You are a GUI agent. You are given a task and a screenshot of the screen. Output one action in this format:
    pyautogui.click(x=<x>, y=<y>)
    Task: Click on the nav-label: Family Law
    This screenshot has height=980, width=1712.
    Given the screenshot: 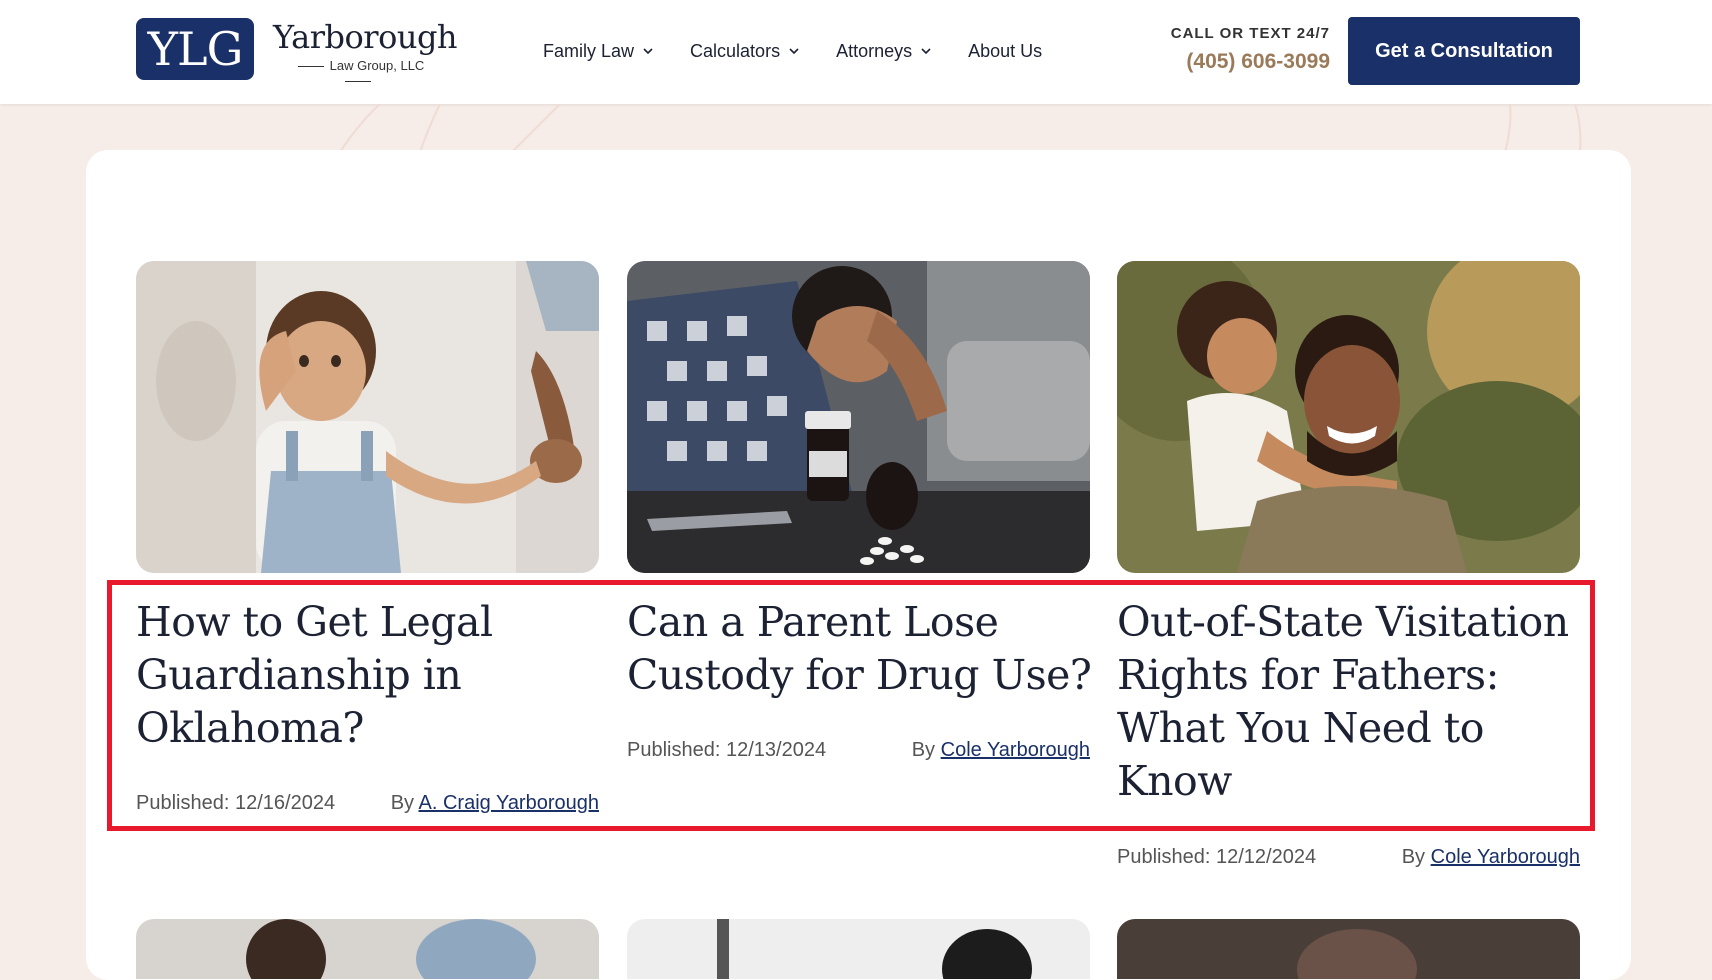 What is the action you would take?
    pyautogui.click(x=589, y=50)
    